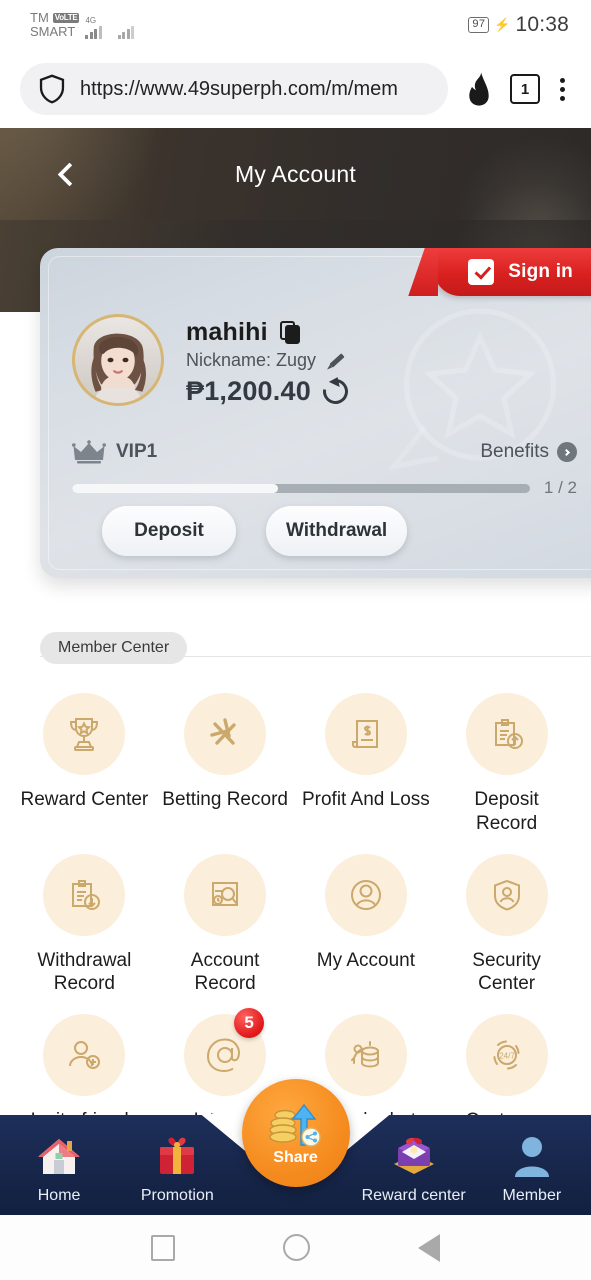 Image resolution: width=591 pixels, height=1280 pixels. What do you see at coordinates (59, 1195) in the screenshot?
I see `nav-item-label: Home` at bounding box center [59, 1195].